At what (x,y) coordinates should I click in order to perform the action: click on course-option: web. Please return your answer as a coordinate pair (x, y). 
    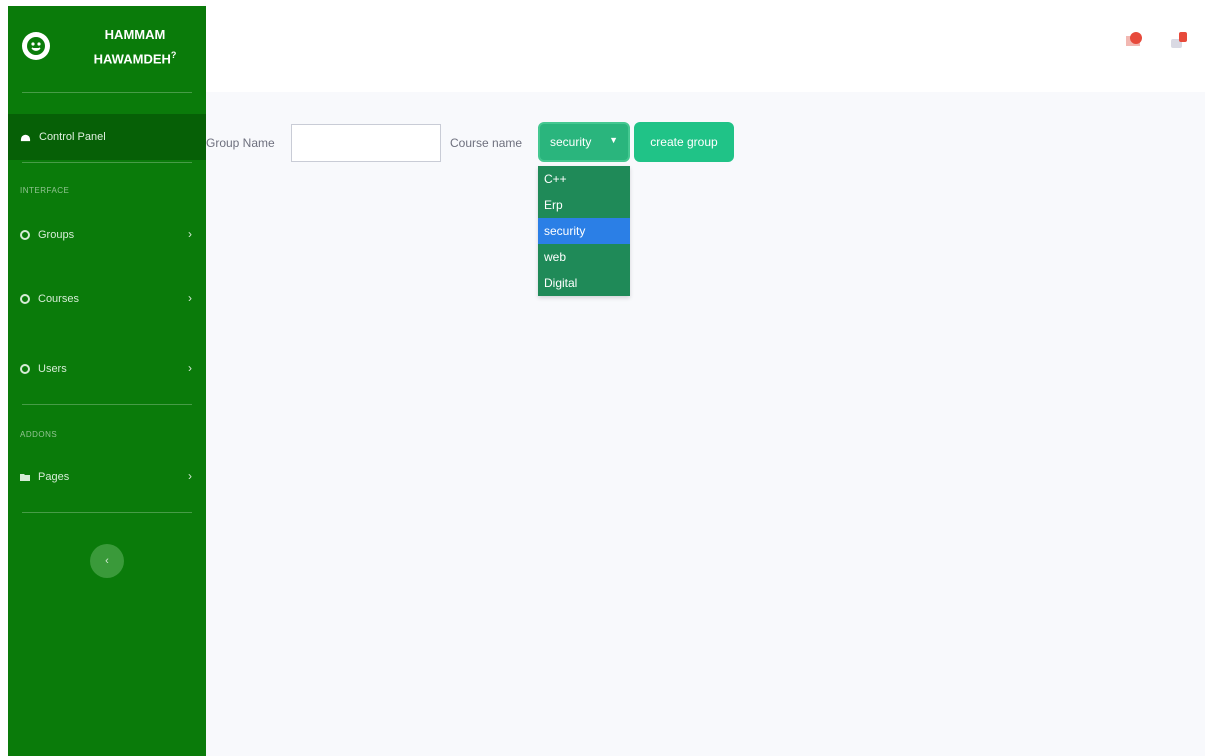
    Looking at the image, I should click on (584, 257).